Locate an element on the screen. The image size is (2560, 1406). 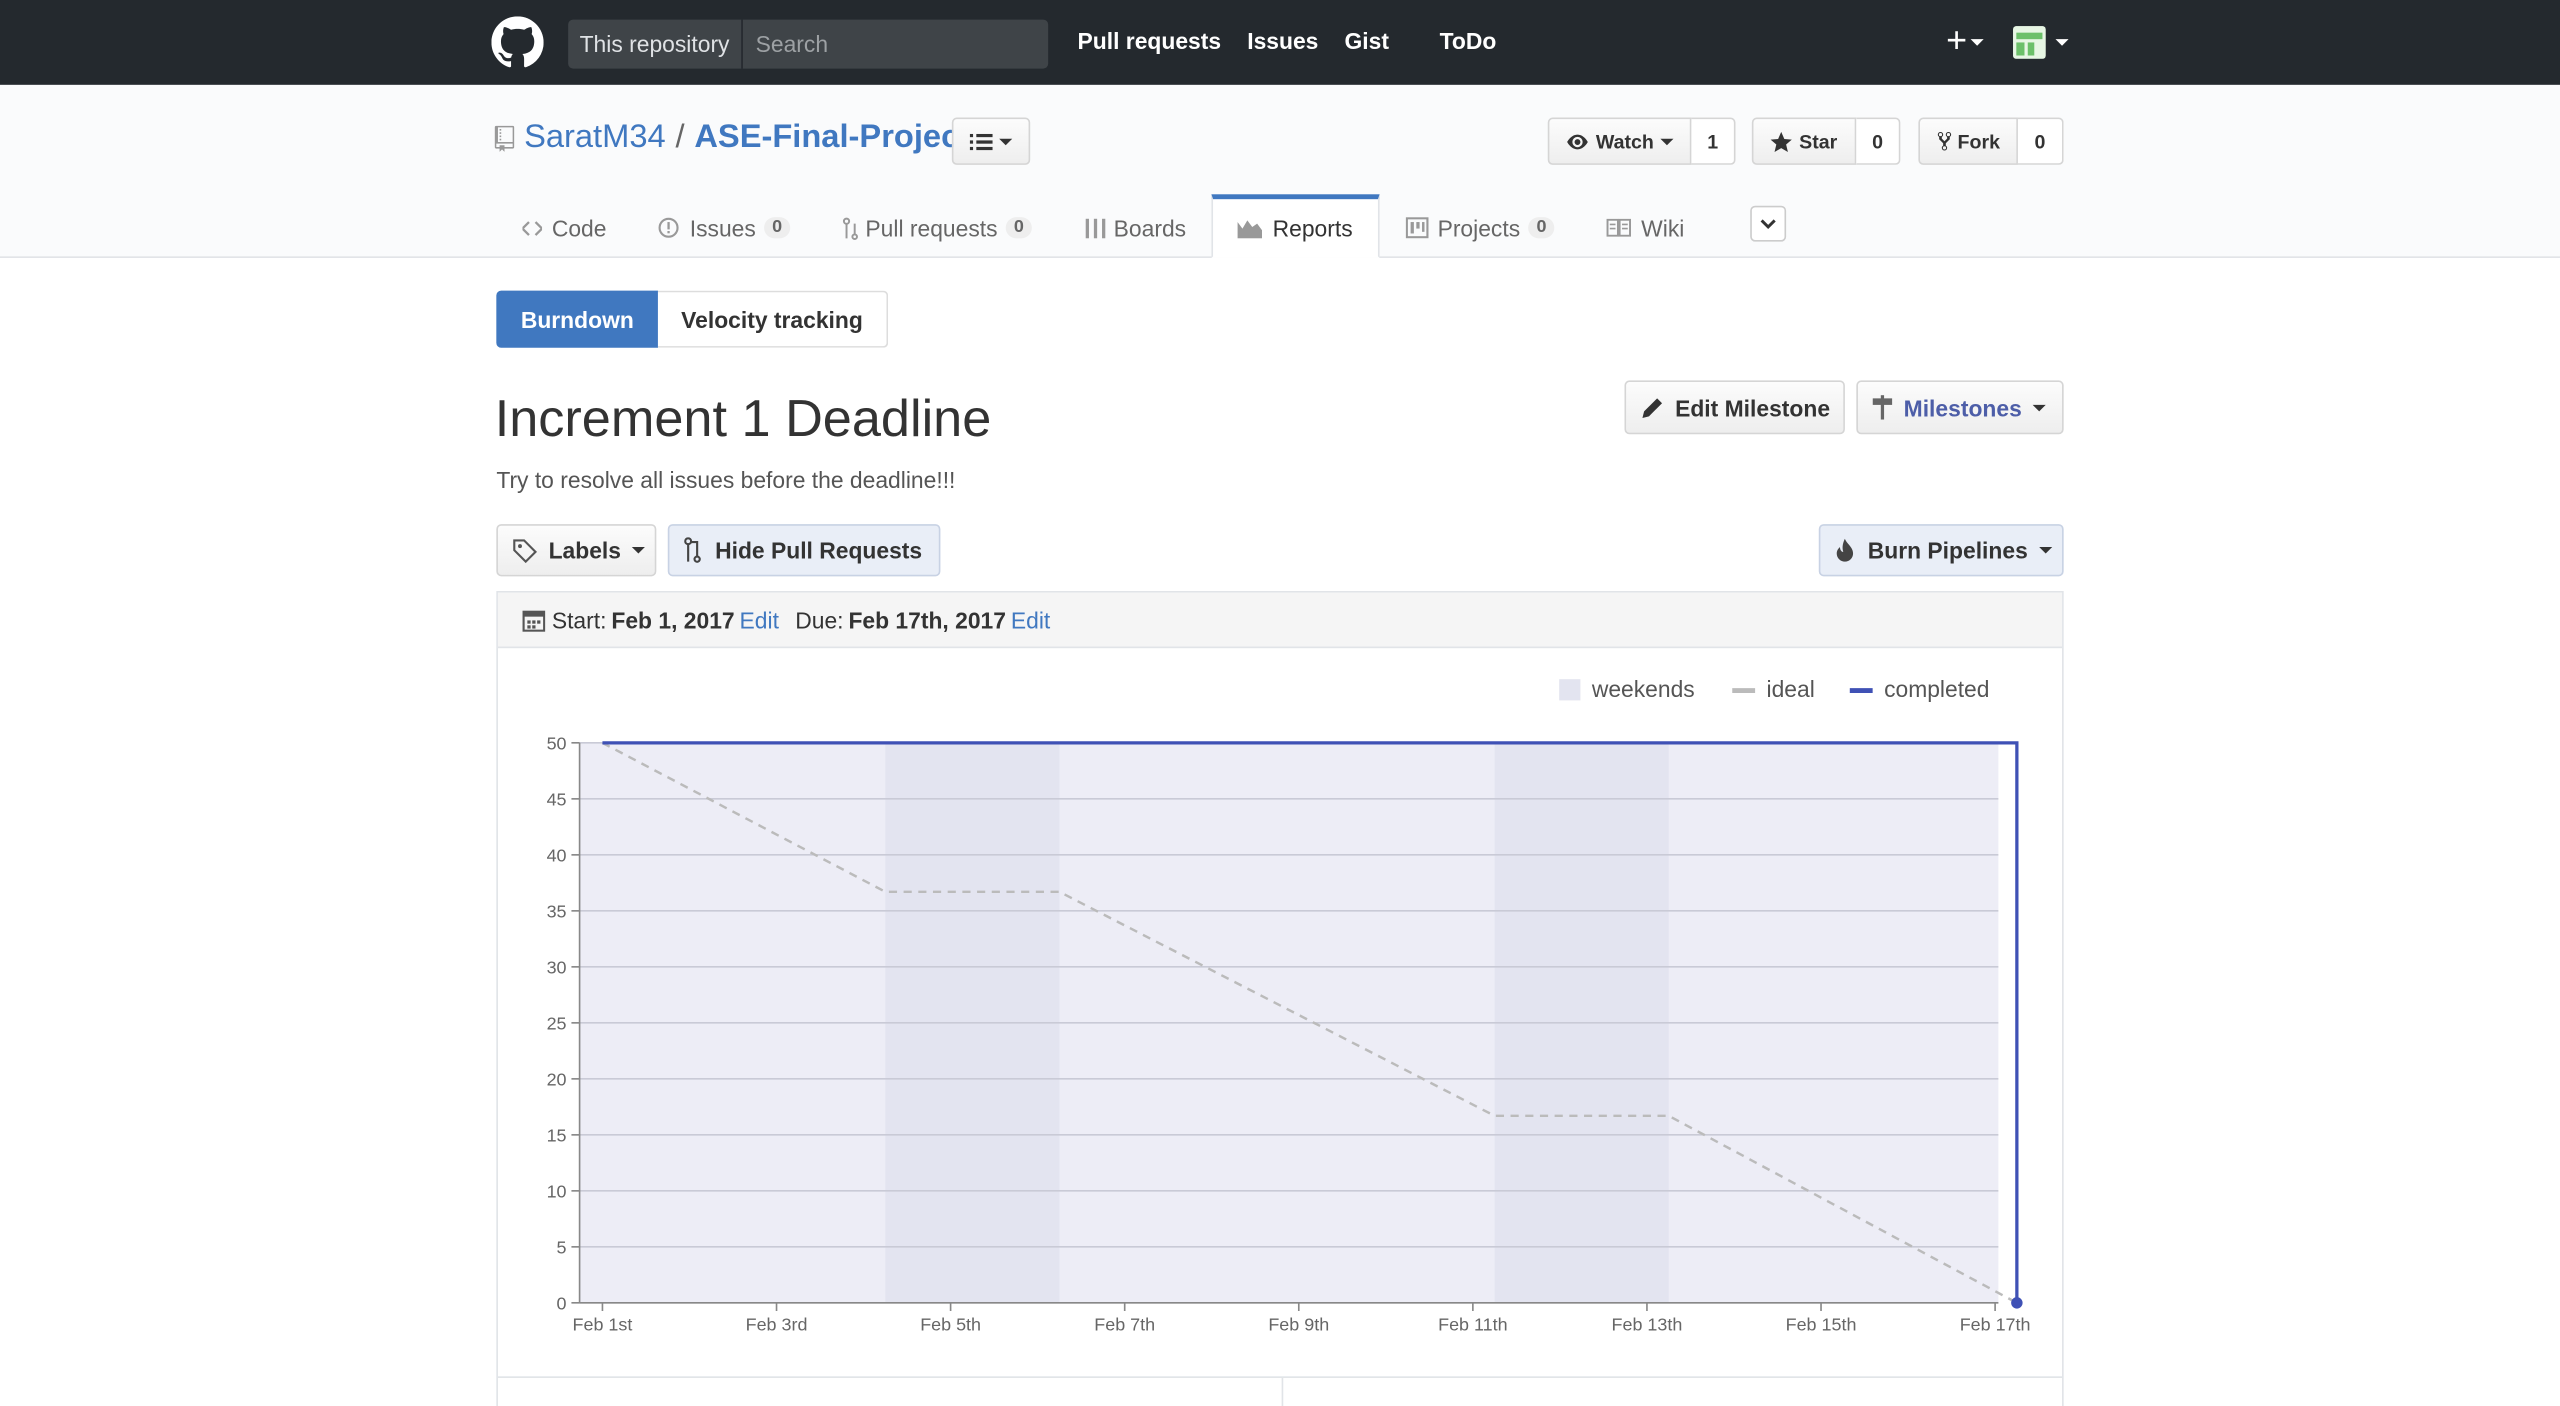
more-tabs-button is located at coordinates (1768, 223).